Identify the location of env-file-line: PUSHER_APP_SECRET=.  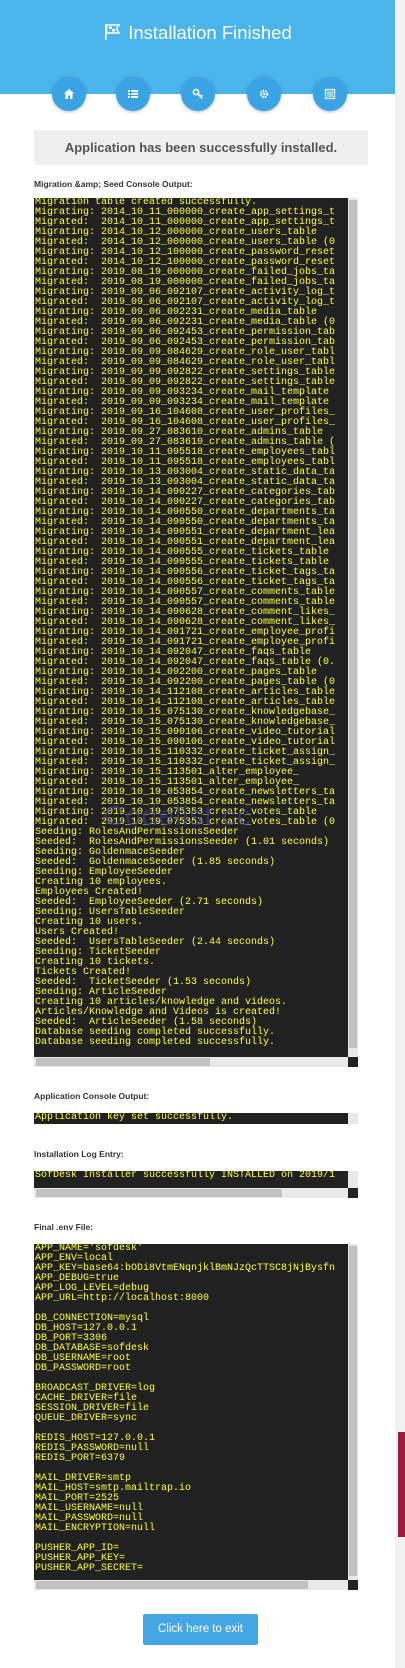
(89, 1568).